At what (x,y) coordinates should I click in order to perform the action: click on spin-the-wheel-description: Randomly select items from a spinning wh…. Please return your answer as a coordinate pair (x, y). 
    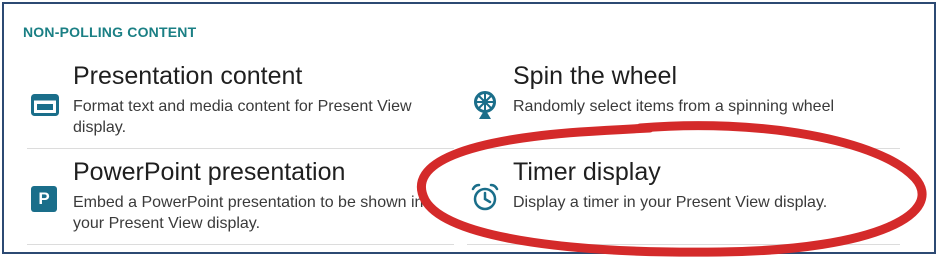
    Looking at the image, I should click on (674, 106).